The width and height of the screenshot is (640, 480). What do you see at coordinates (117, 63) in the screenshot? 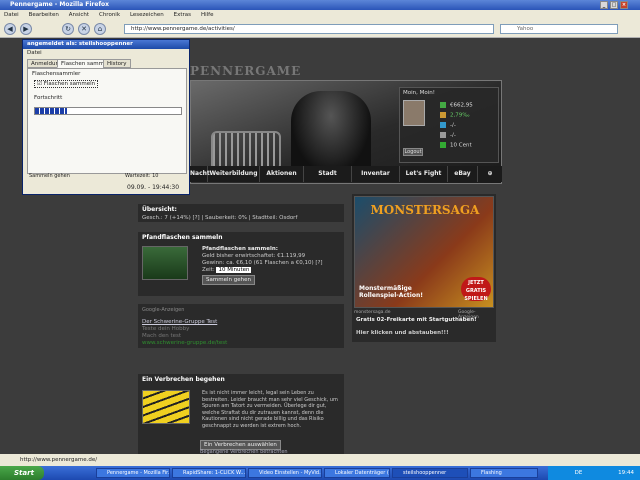
I see `tab-history: History` at bounding box center [117, 63].